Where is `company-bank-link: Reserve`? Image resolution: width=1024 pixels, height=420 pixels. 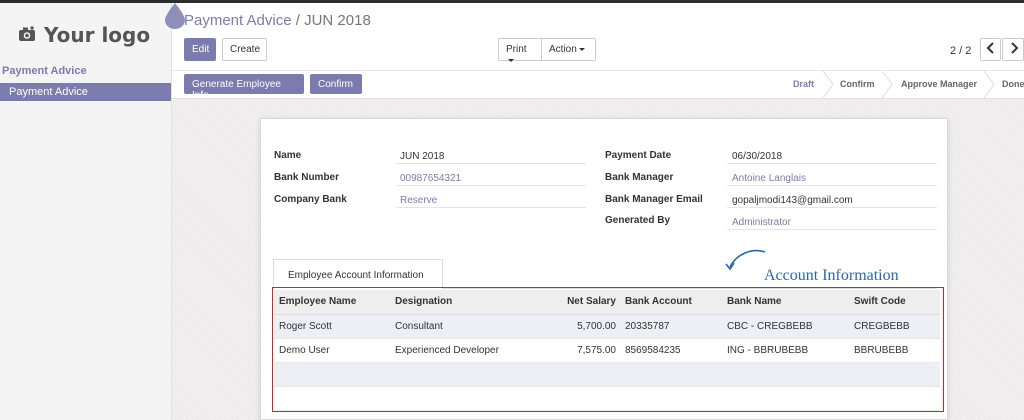
company-bank-link: Reserve is located at coordinates (418, 200).